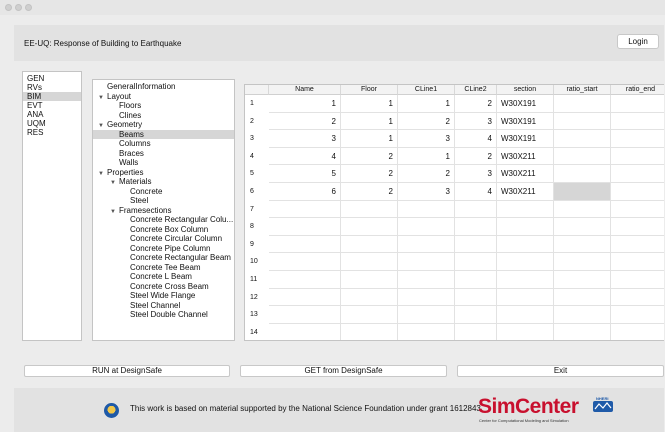 This screenshot has width=665, height=432. I want to click on row-number: 3, so click(257, 139).